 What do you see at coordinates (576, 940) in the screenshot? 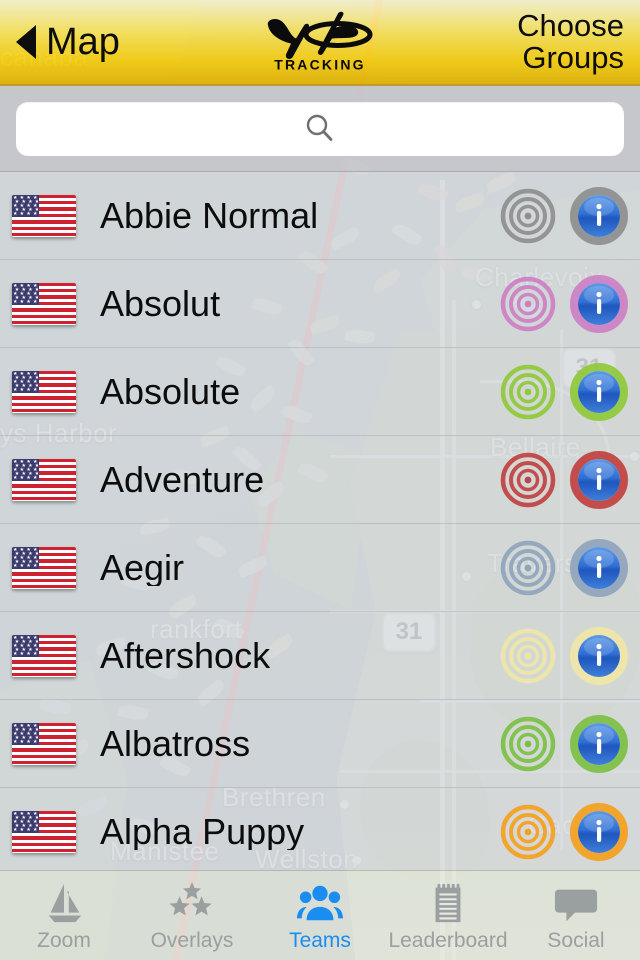
I see `tab-label: Social` at bounding box center [576, 940].